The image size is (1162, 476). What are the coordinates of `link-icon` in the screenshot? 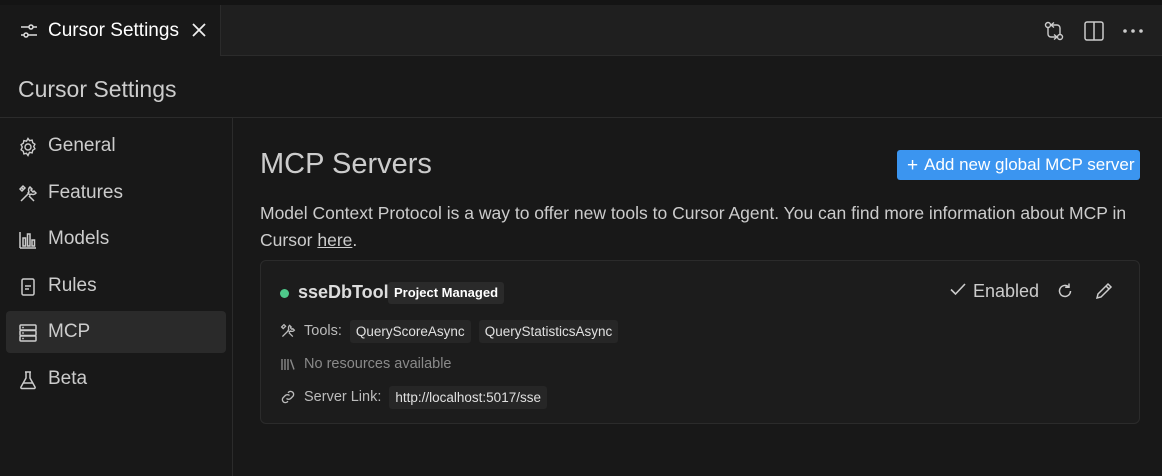 It's located at (288, 397).